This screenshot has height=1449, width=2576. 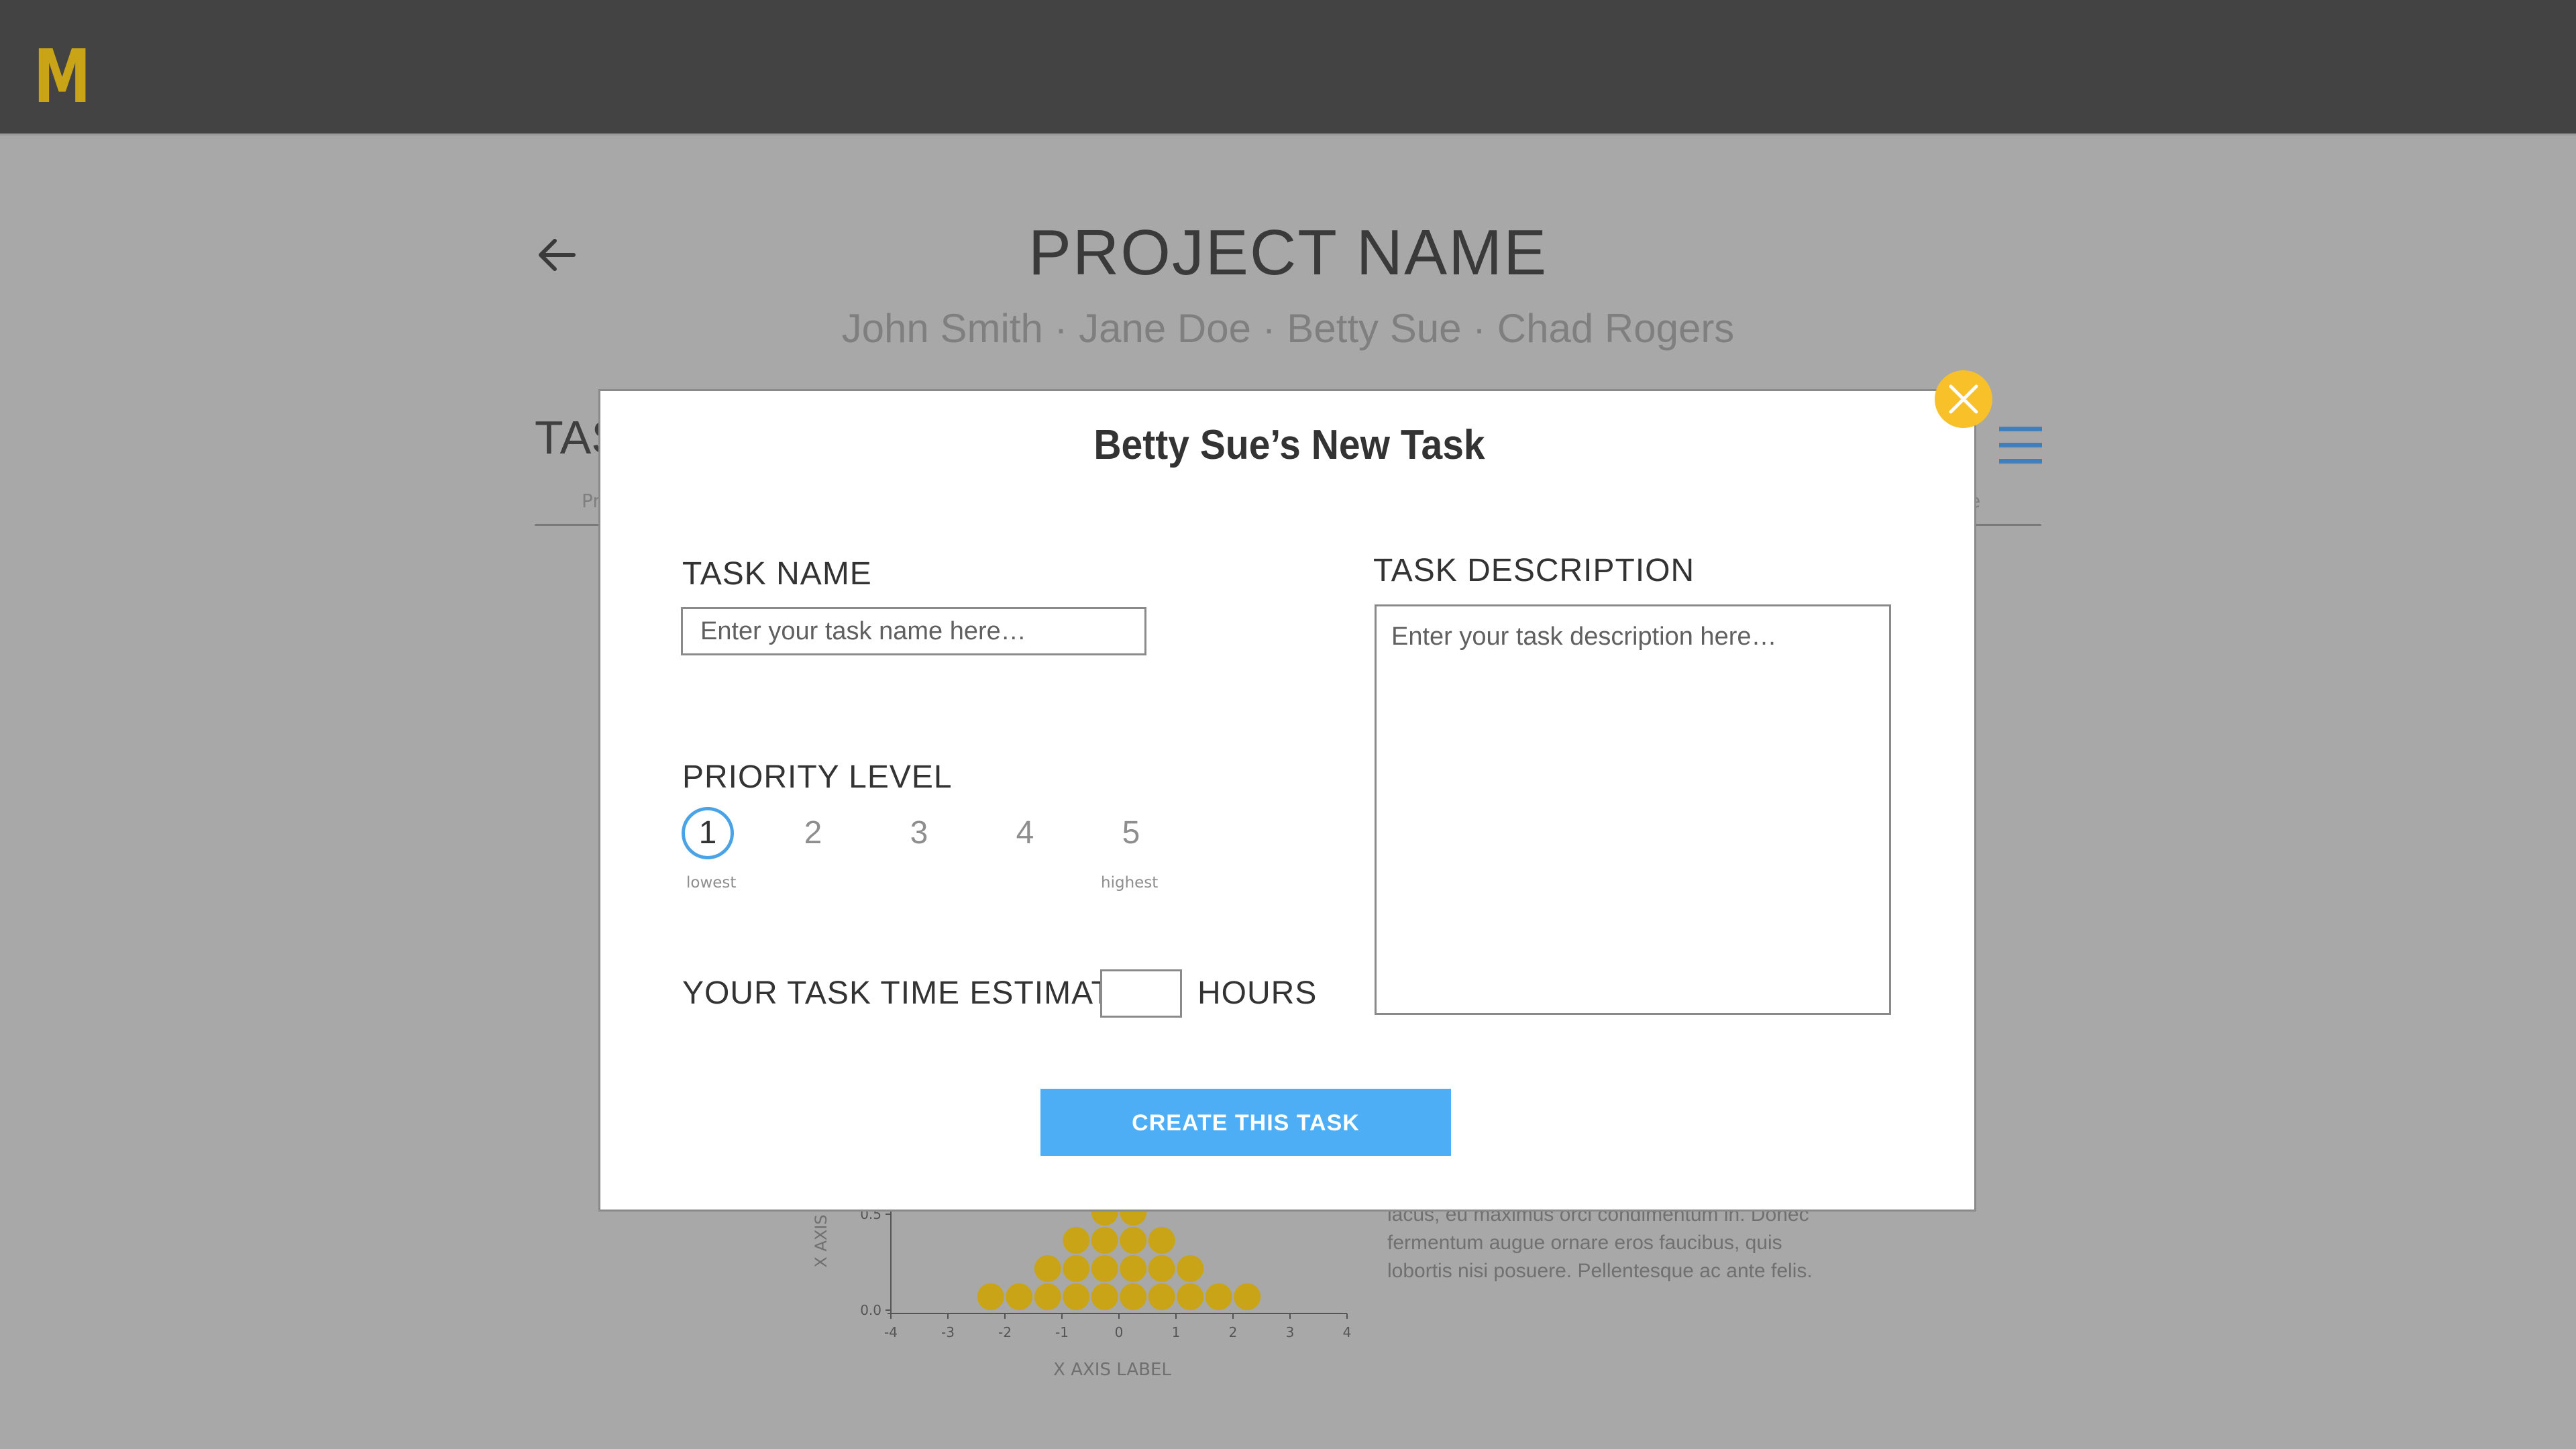 What do you see at coordinates (711, 883) in the screenshot?
I see `priority-lowest-caption: lowest` at bounding box center [711, 883].